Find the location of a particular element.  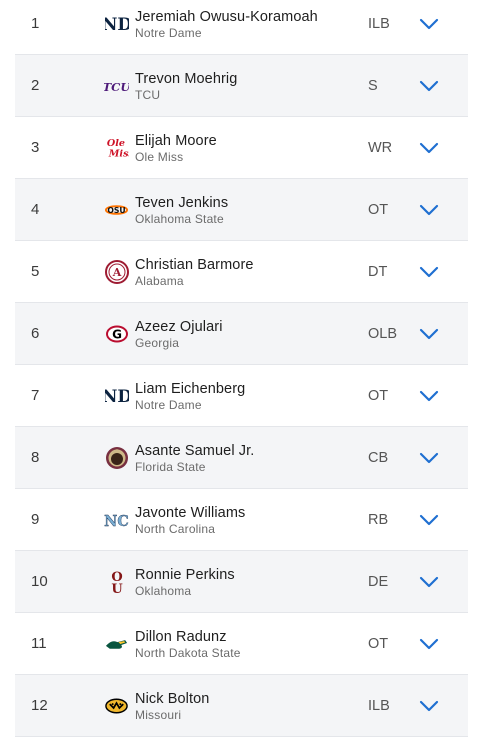

player-position: S is located at coordinates (373, 85).